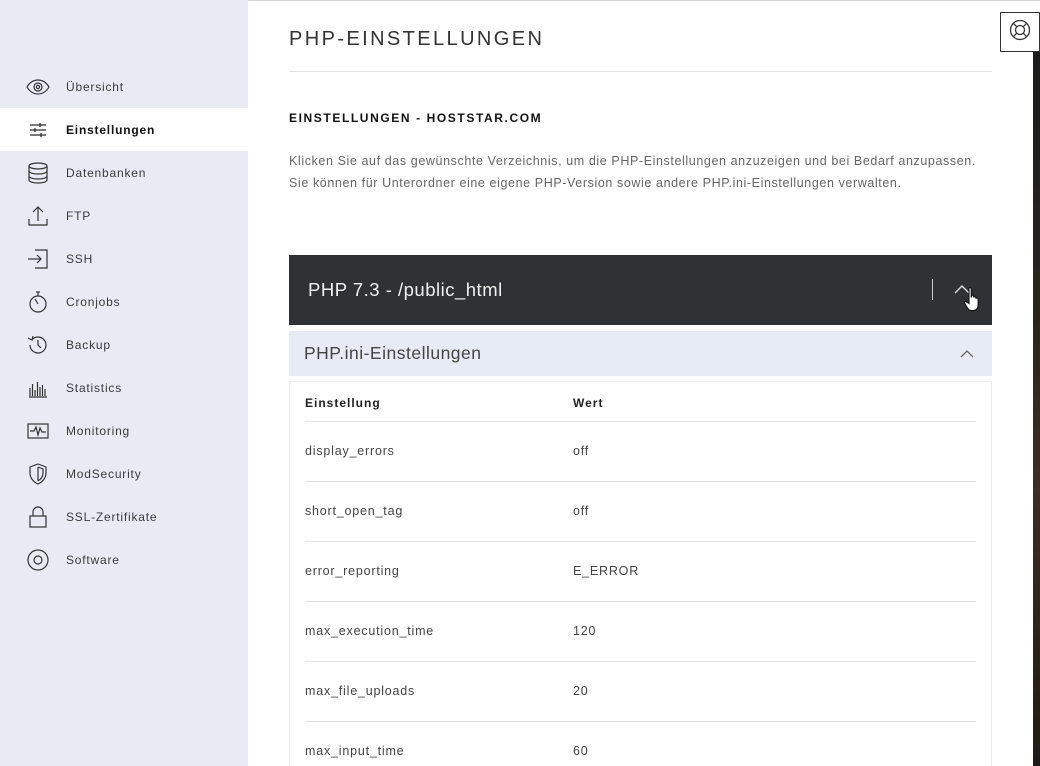 The image size is (1040, 766). I want to click on sidebar-item-monitoring: Monitoring, so click(124, 430).